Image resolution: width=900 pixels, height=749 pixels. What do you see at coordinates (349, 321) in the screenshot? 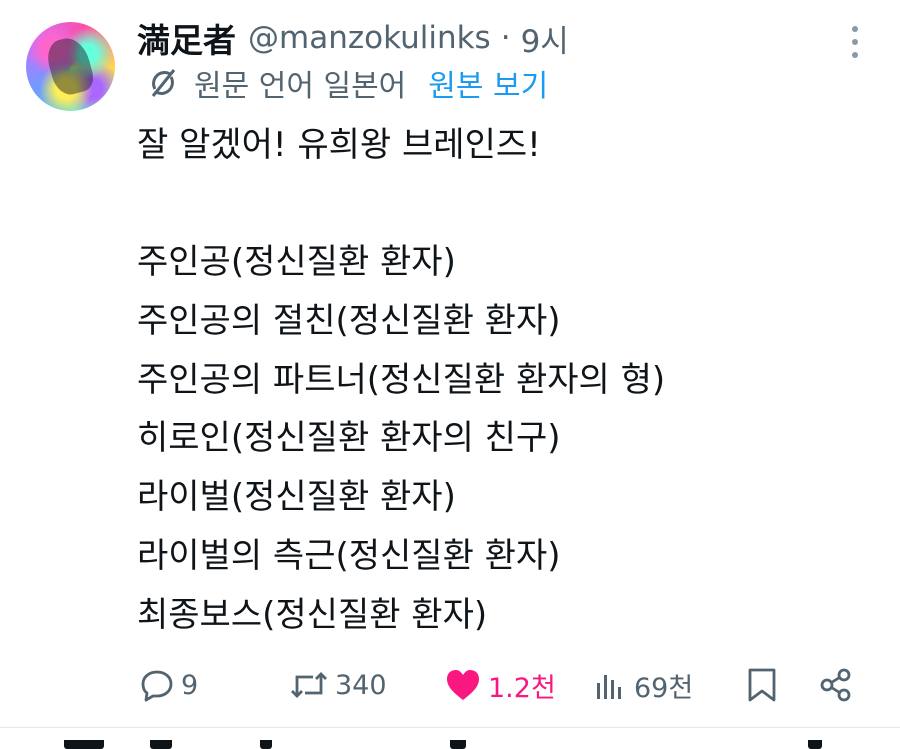
I see `post-text-line: 주인공의 절친(정신질환 환자)` at bounding box center [349, 321].